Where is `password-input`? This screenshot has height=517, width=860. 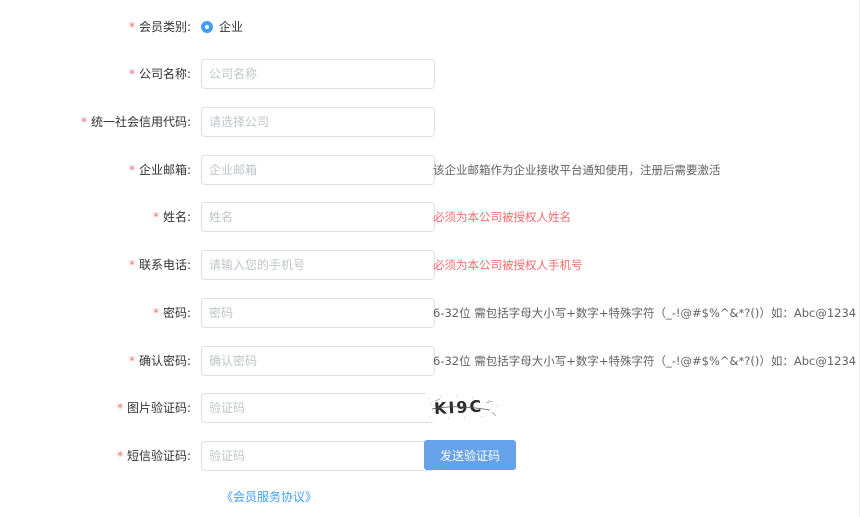
password-input is located at coordinates (318, 313).